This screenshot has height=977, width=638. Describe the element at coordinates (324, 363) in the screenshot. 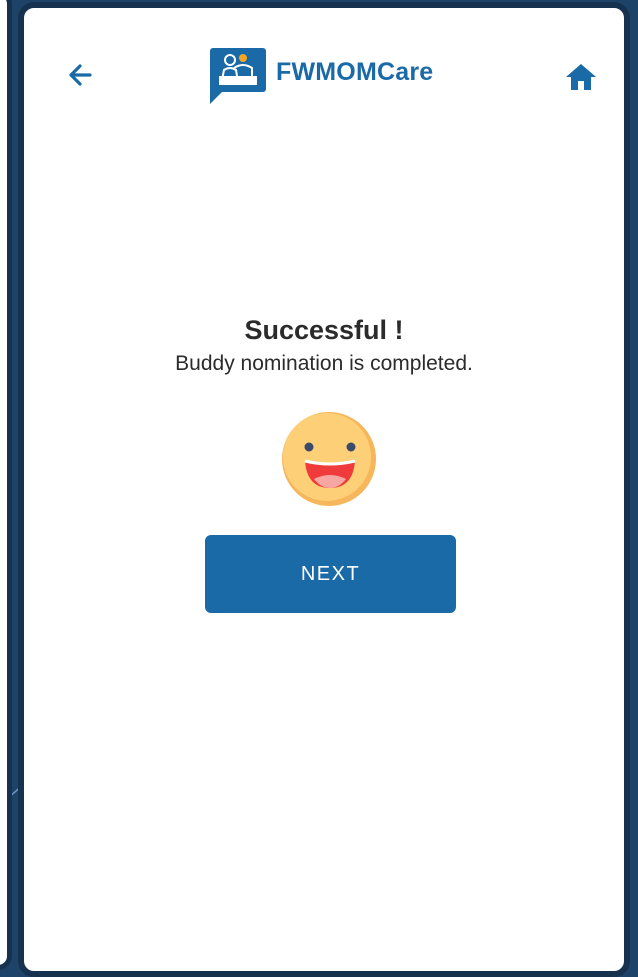

I see `success-subtitle: Buddy nomination is completed.` at that location.